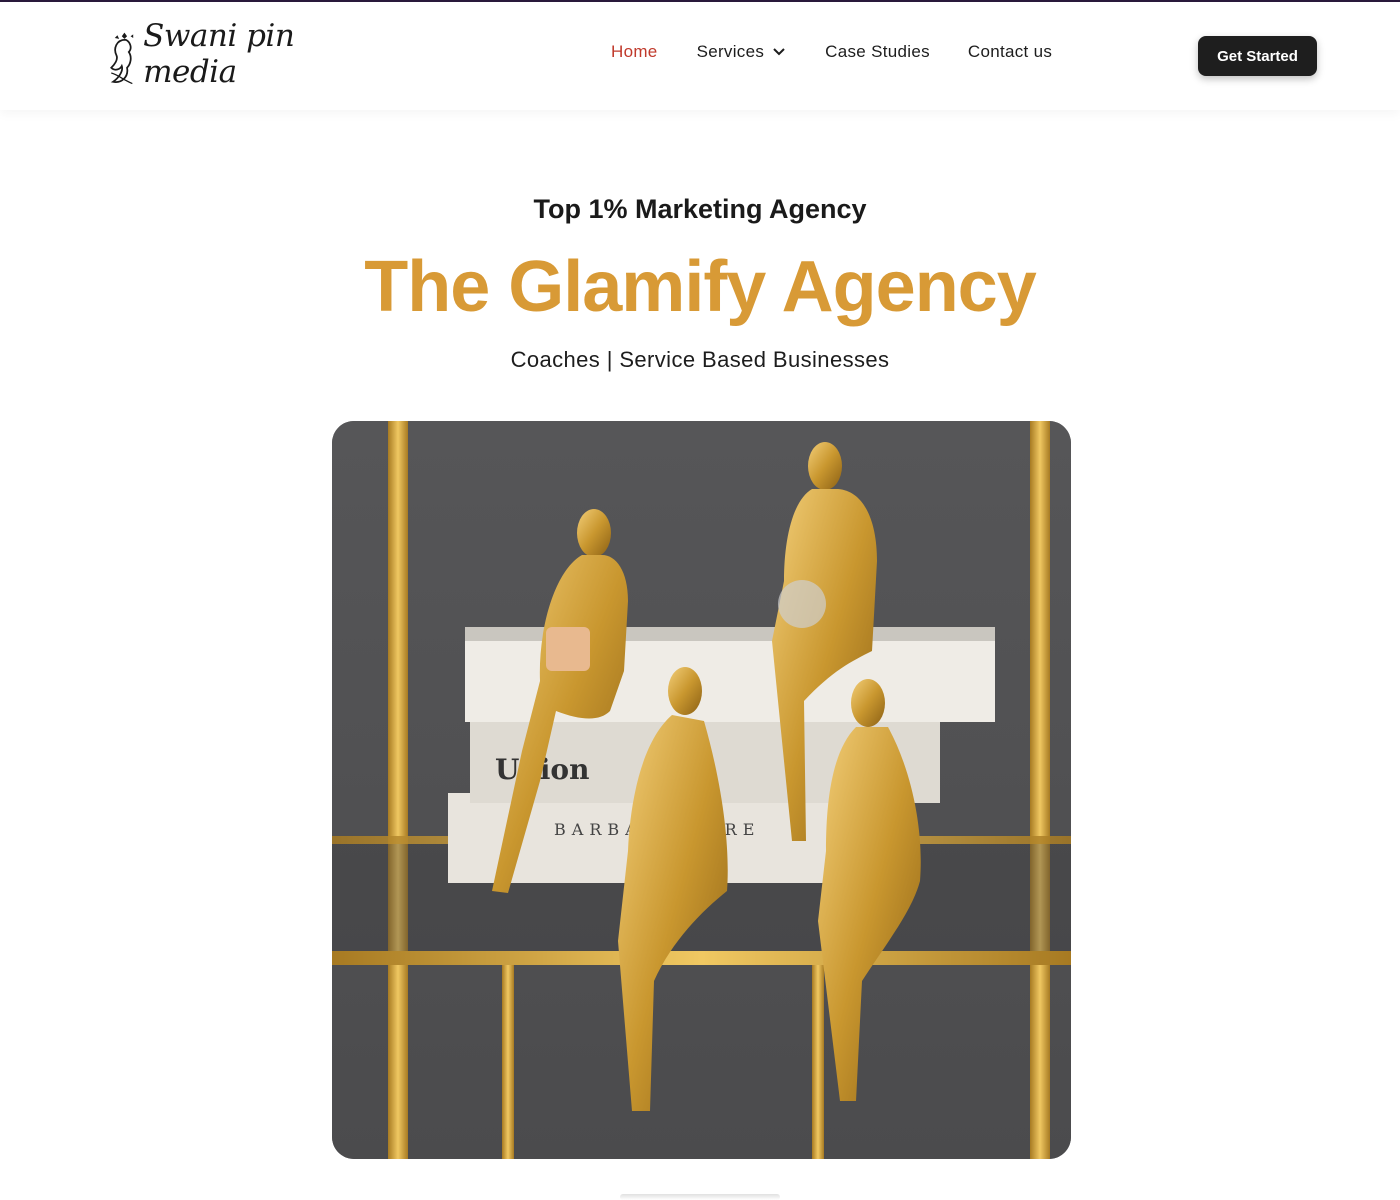 The image size is (1400, 1200). What do you see at coordinates (634, 52) in the screenshot?
I see `nav-item-home: Home` at bounding box center [634, 52].